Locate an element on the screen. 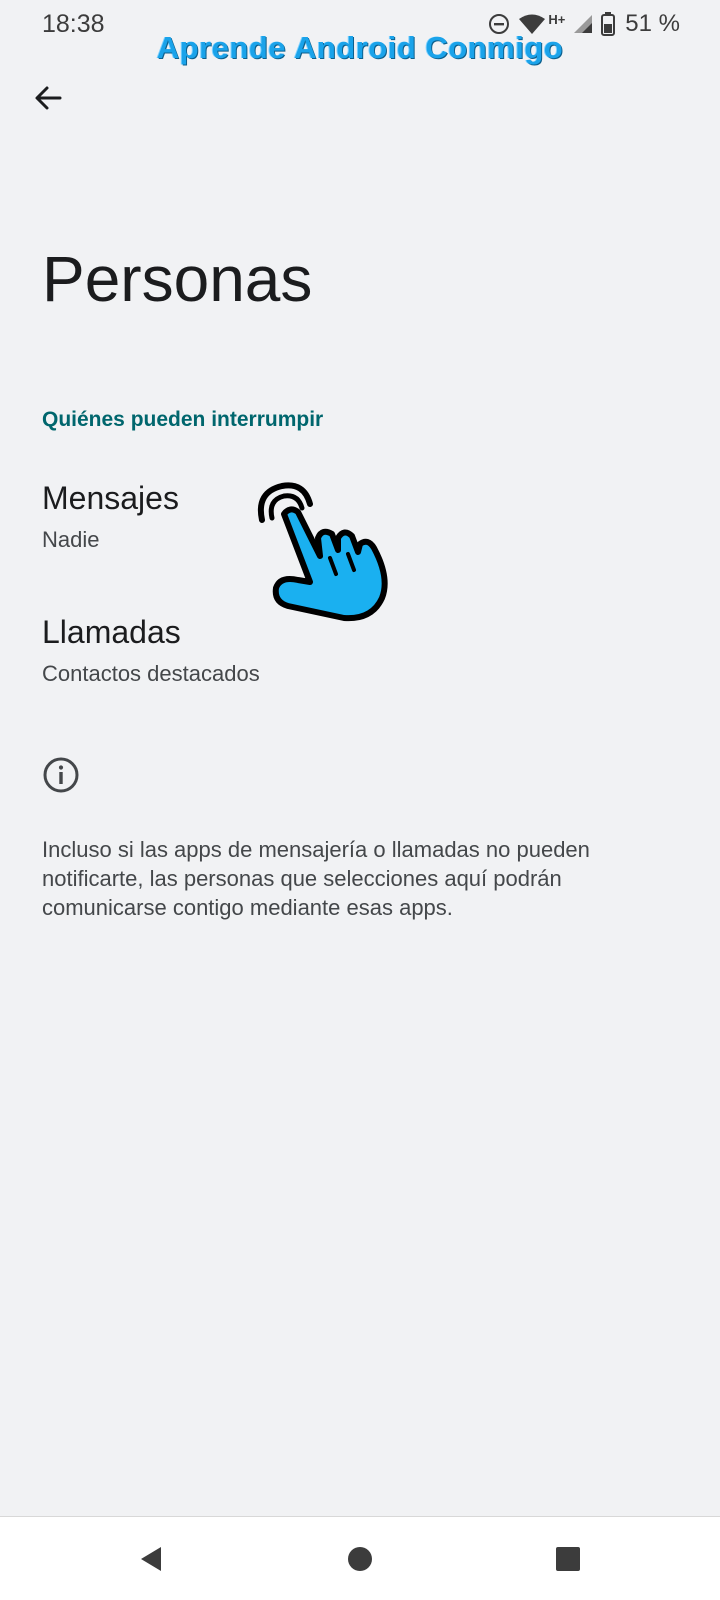  back-button is located at coordinates (48, 98).